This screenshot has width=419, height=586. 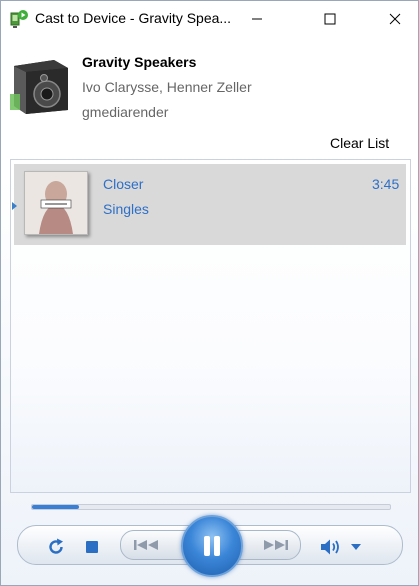 I want to click on device-renderer: gmediarender, so click(x=125, y=112).